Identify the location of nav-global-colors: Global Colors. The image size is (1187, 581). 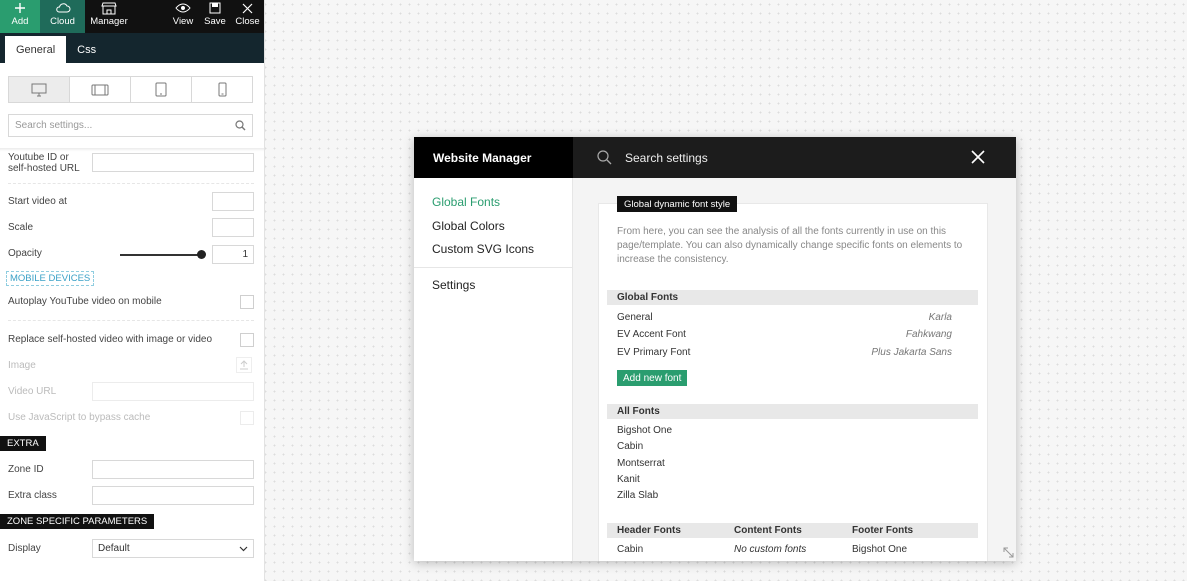
(468, 226).